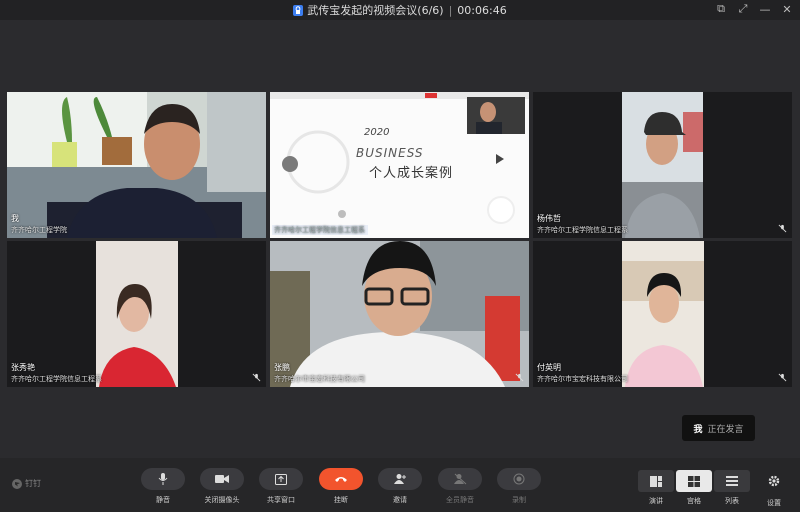 This screenshot has height=512, width=800. What do you see at coordinates (765, 9) in the screenshot?
I see `minimize-icon: —` at bounding box center [765, 9].